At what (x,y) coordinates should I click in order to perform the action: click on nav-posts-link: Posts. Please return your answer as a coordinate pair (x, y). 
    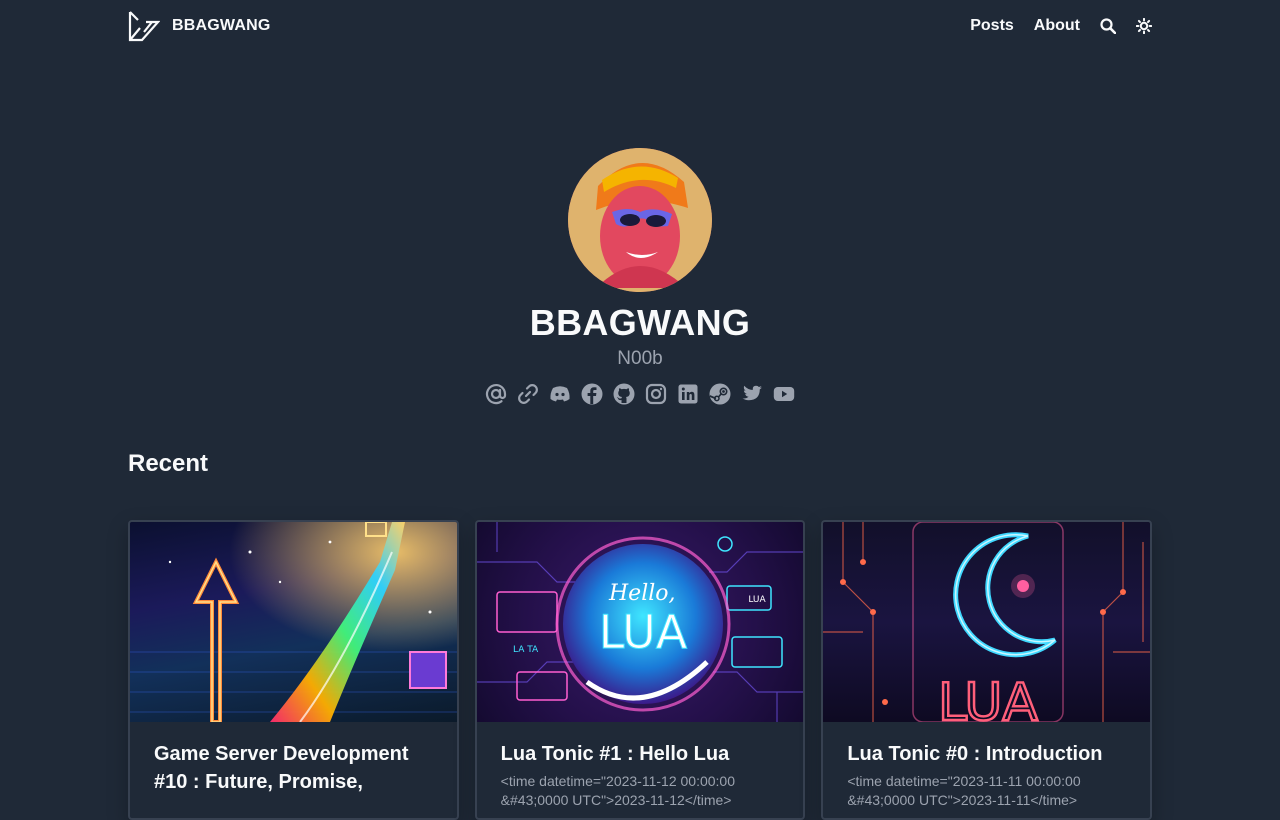
    Looking at the image, I should click on (992, 26).